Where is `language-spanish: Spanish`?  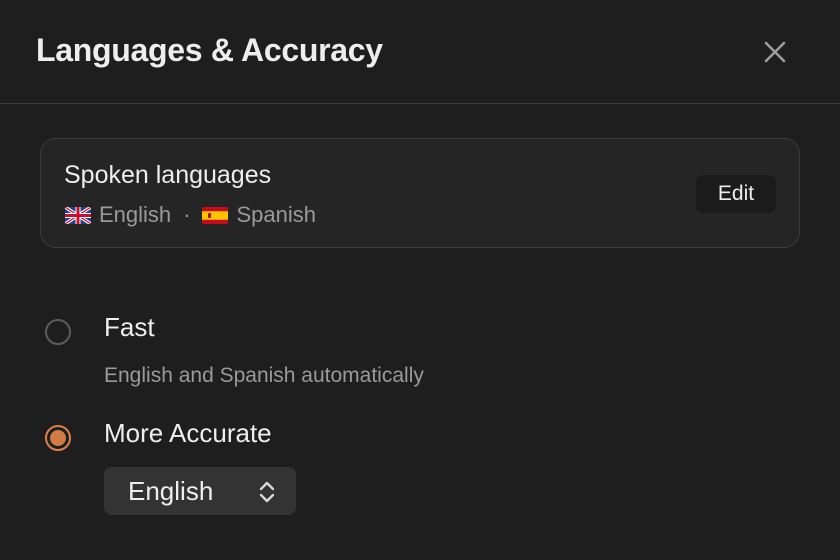 language-spanish: Spanish is located at coordinates (276, 214).